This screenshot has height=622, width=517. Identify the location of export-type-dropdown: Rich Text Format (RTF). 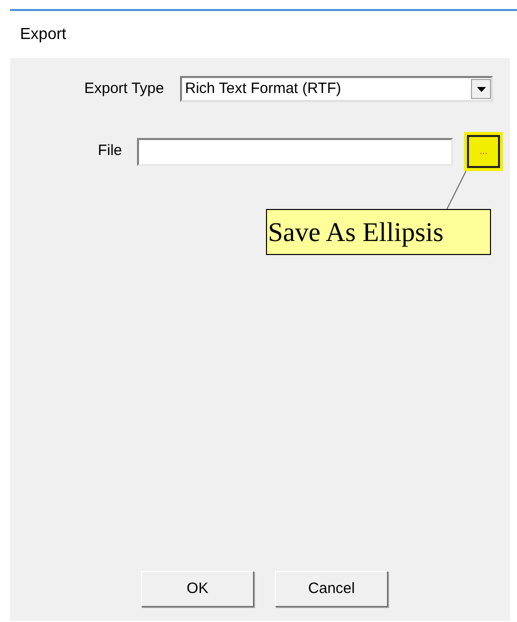
(336, 89).